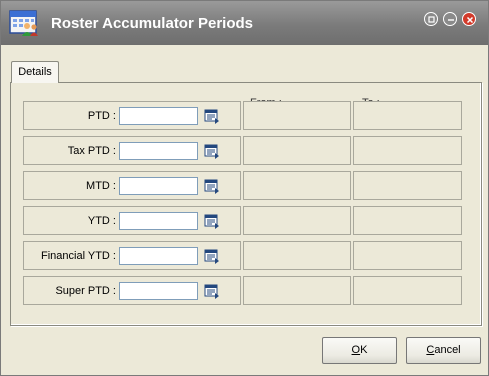 The width and height of the screenshot is (489, 376). I want to click on ytd-to-cell, so click(407, 220).